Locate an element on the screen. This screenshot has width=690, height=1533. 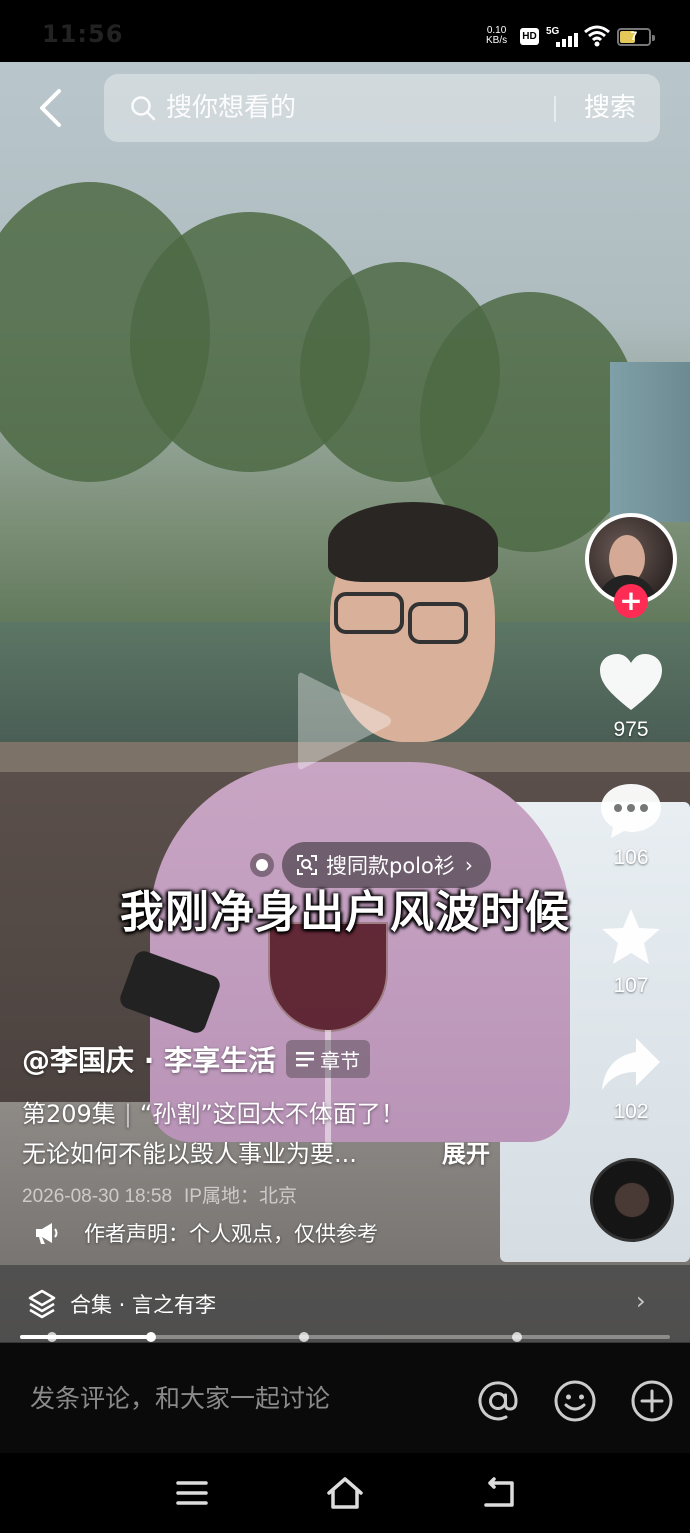
scan-icon is located at coordinates (307, 865).